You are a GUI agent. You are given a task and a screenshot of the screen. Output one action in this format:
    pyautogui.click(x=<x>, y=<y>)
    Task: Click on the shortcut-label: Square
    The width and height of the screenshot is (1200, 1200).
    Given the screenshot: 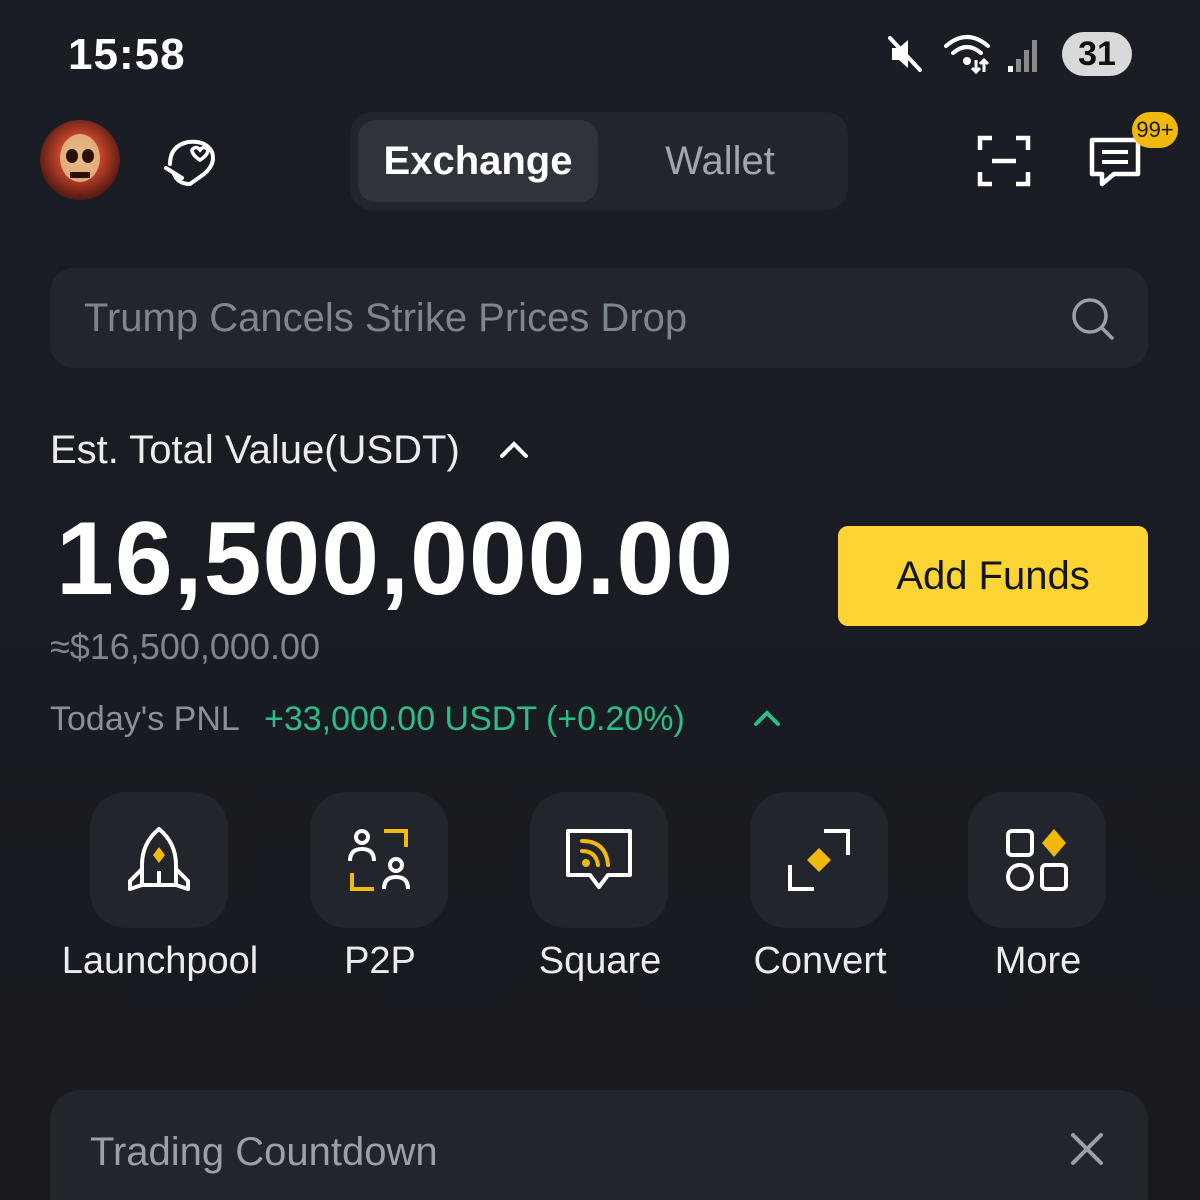 What is the action you would take?
    pyautogui.click(x=600, y=961)
    